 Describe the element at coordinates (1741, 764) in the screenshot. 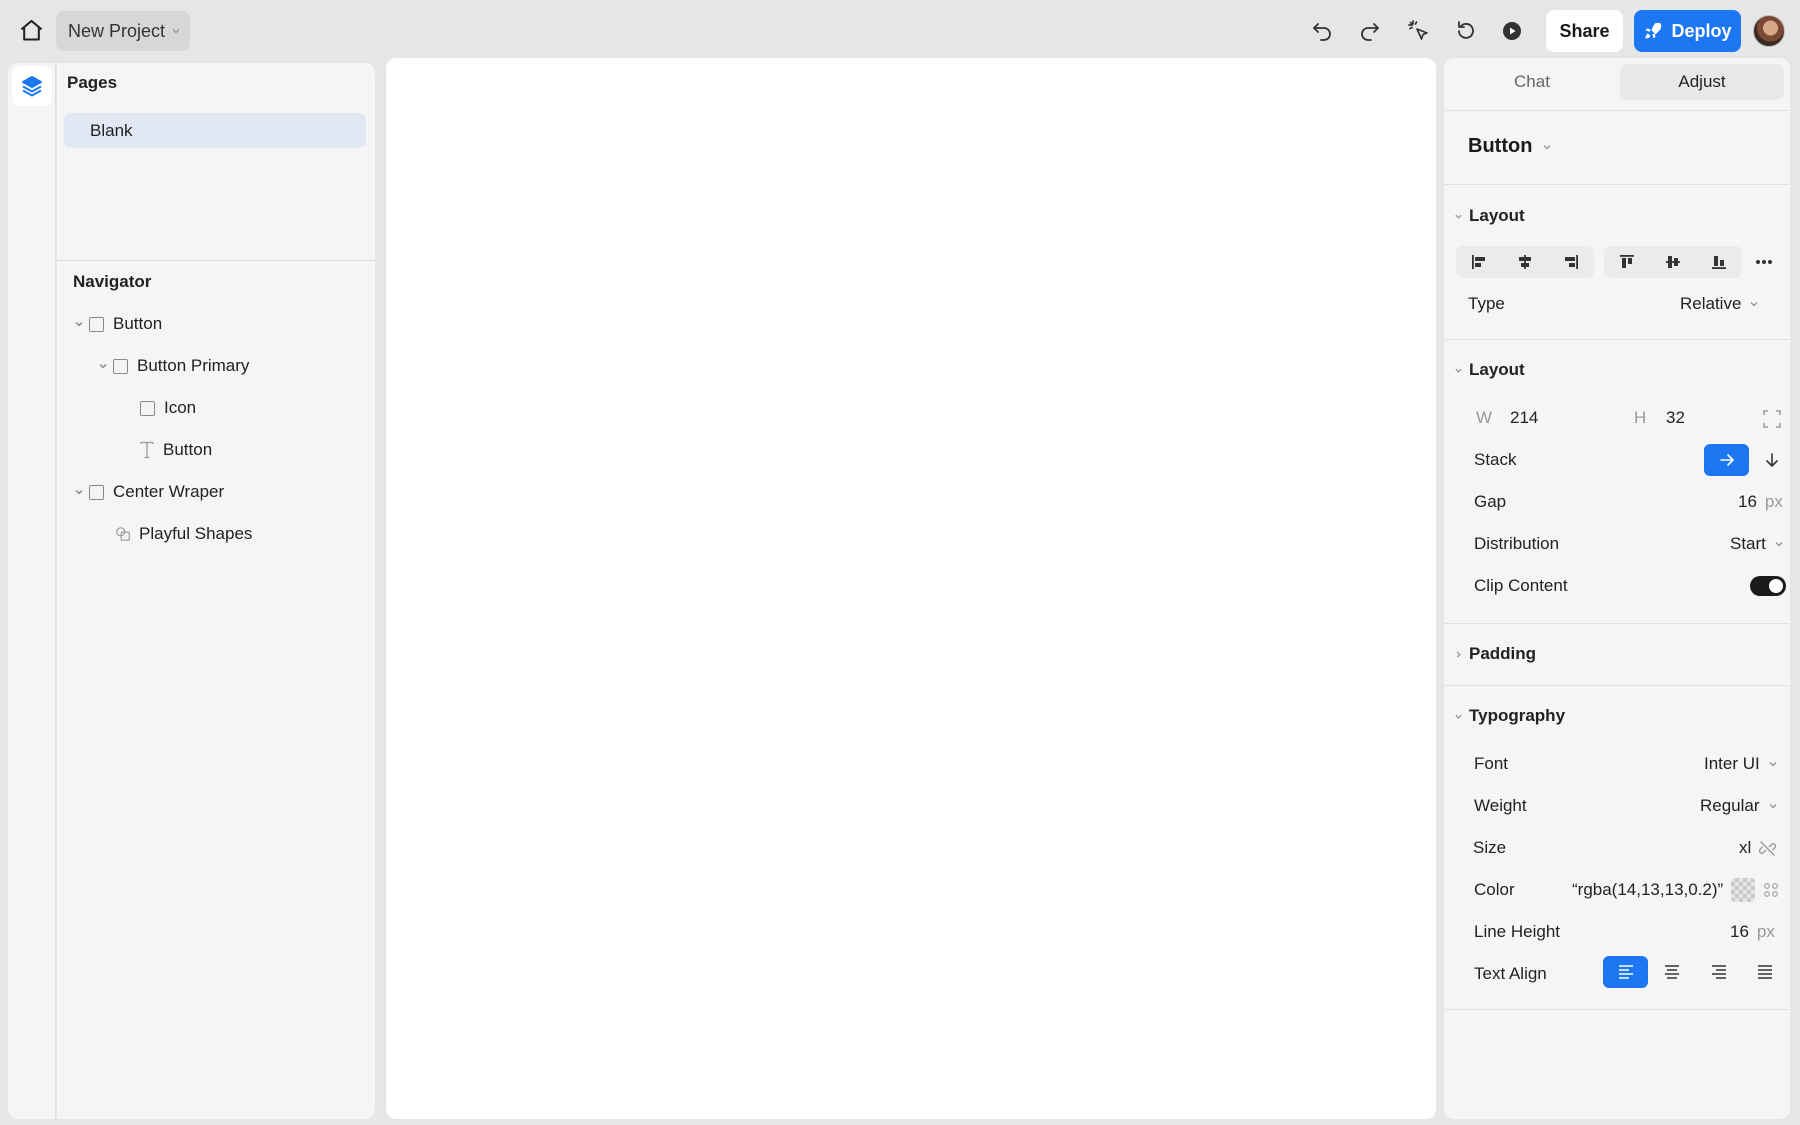

I see `font-select: Inter UI` at that location.